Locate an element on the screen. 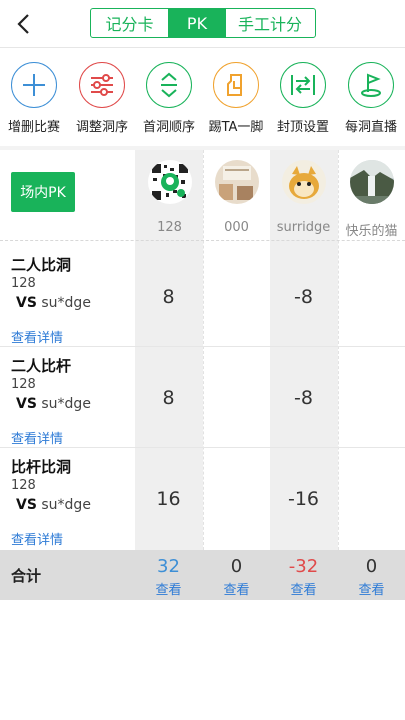 The height and width of the screenshot is (720, 405). kick-button: 踢TA一脚 is located at coordinates (236, 98).